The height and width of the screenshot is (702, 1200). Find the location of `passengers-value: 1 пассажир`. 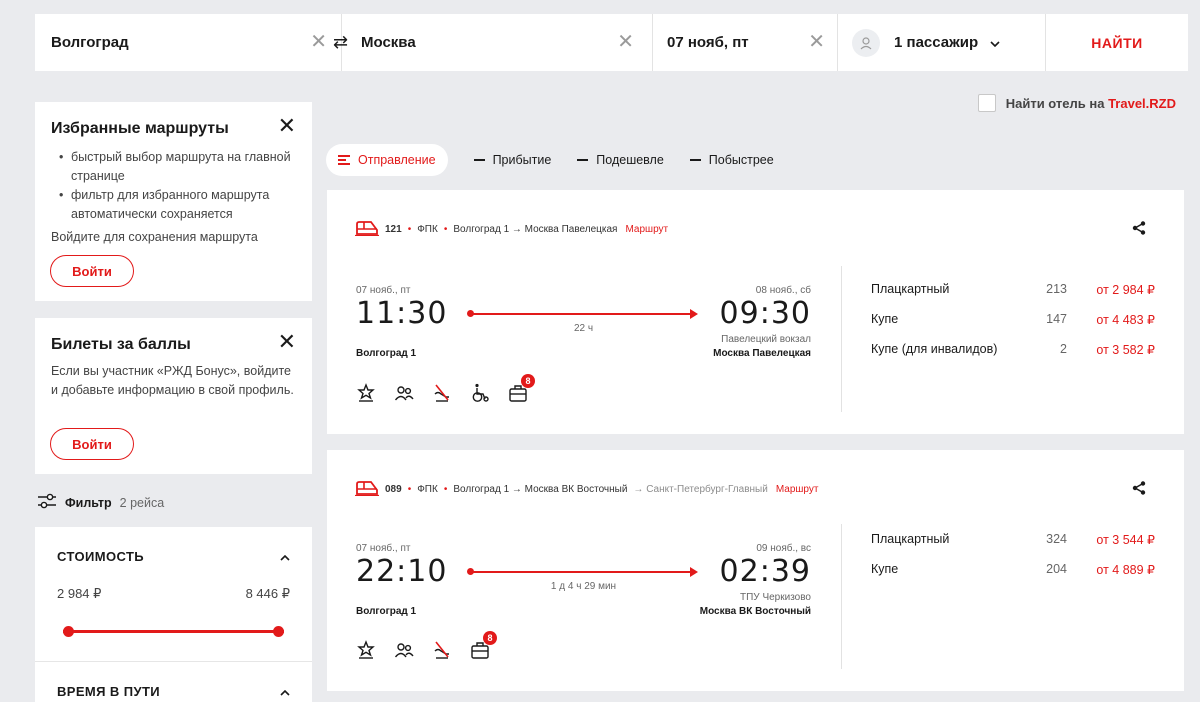

passengers-value: 1 пассажир is located at coordinates (936, 42).